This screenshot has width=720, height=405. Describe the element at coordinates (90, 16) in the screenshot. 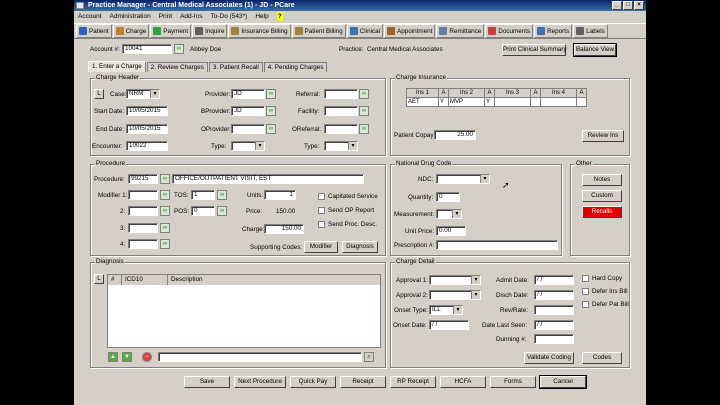

I see `menu-account: Account` at that location.